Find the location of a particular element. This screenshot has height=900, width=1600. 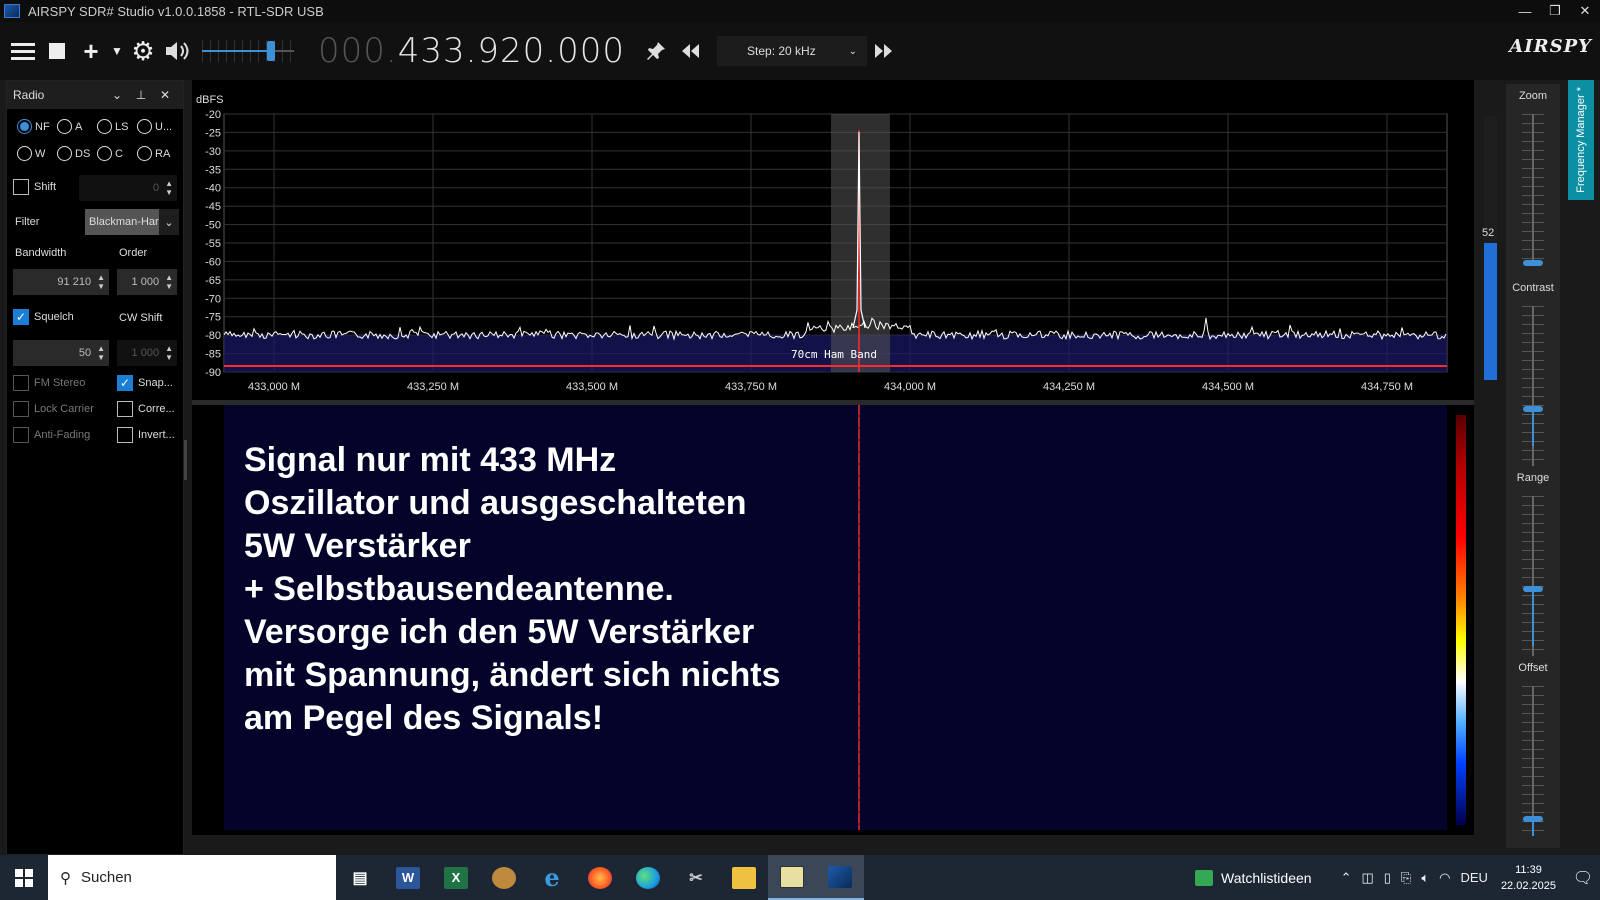

order-input: 1 000 ▲ ▼ is located at coordinates (147, 282).